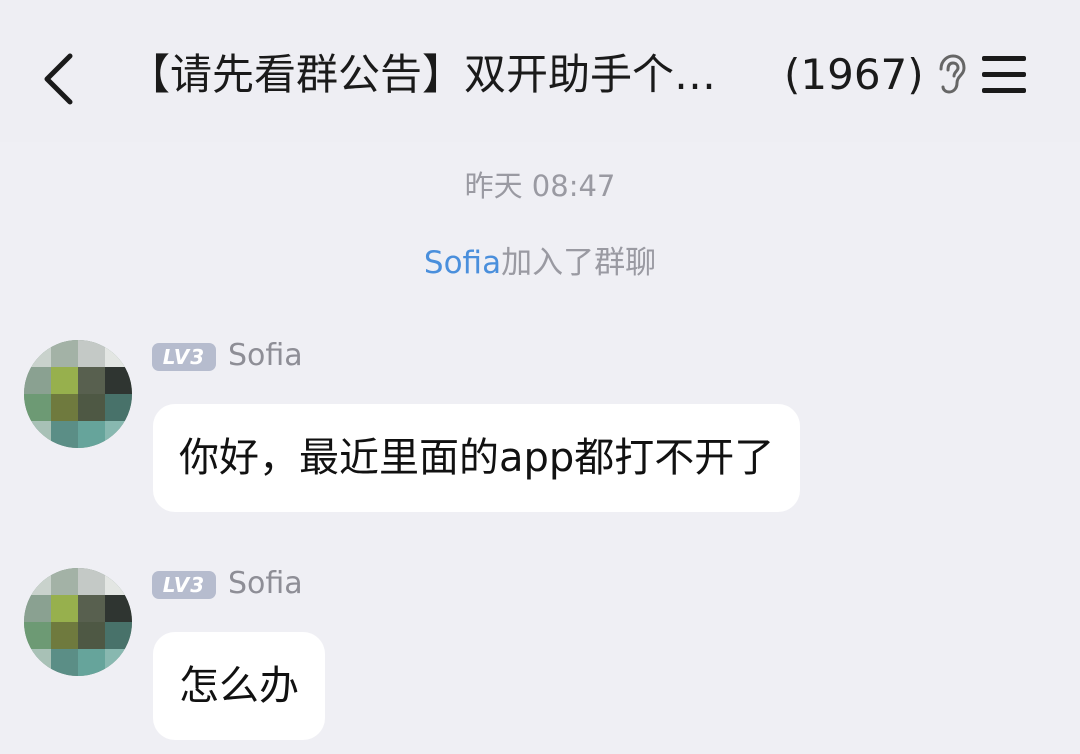 Image resolution: width=1080 pixels, height=754 pixels. I want to click on system-join-notice: Sofia加入了群聊, so click(540, 263).